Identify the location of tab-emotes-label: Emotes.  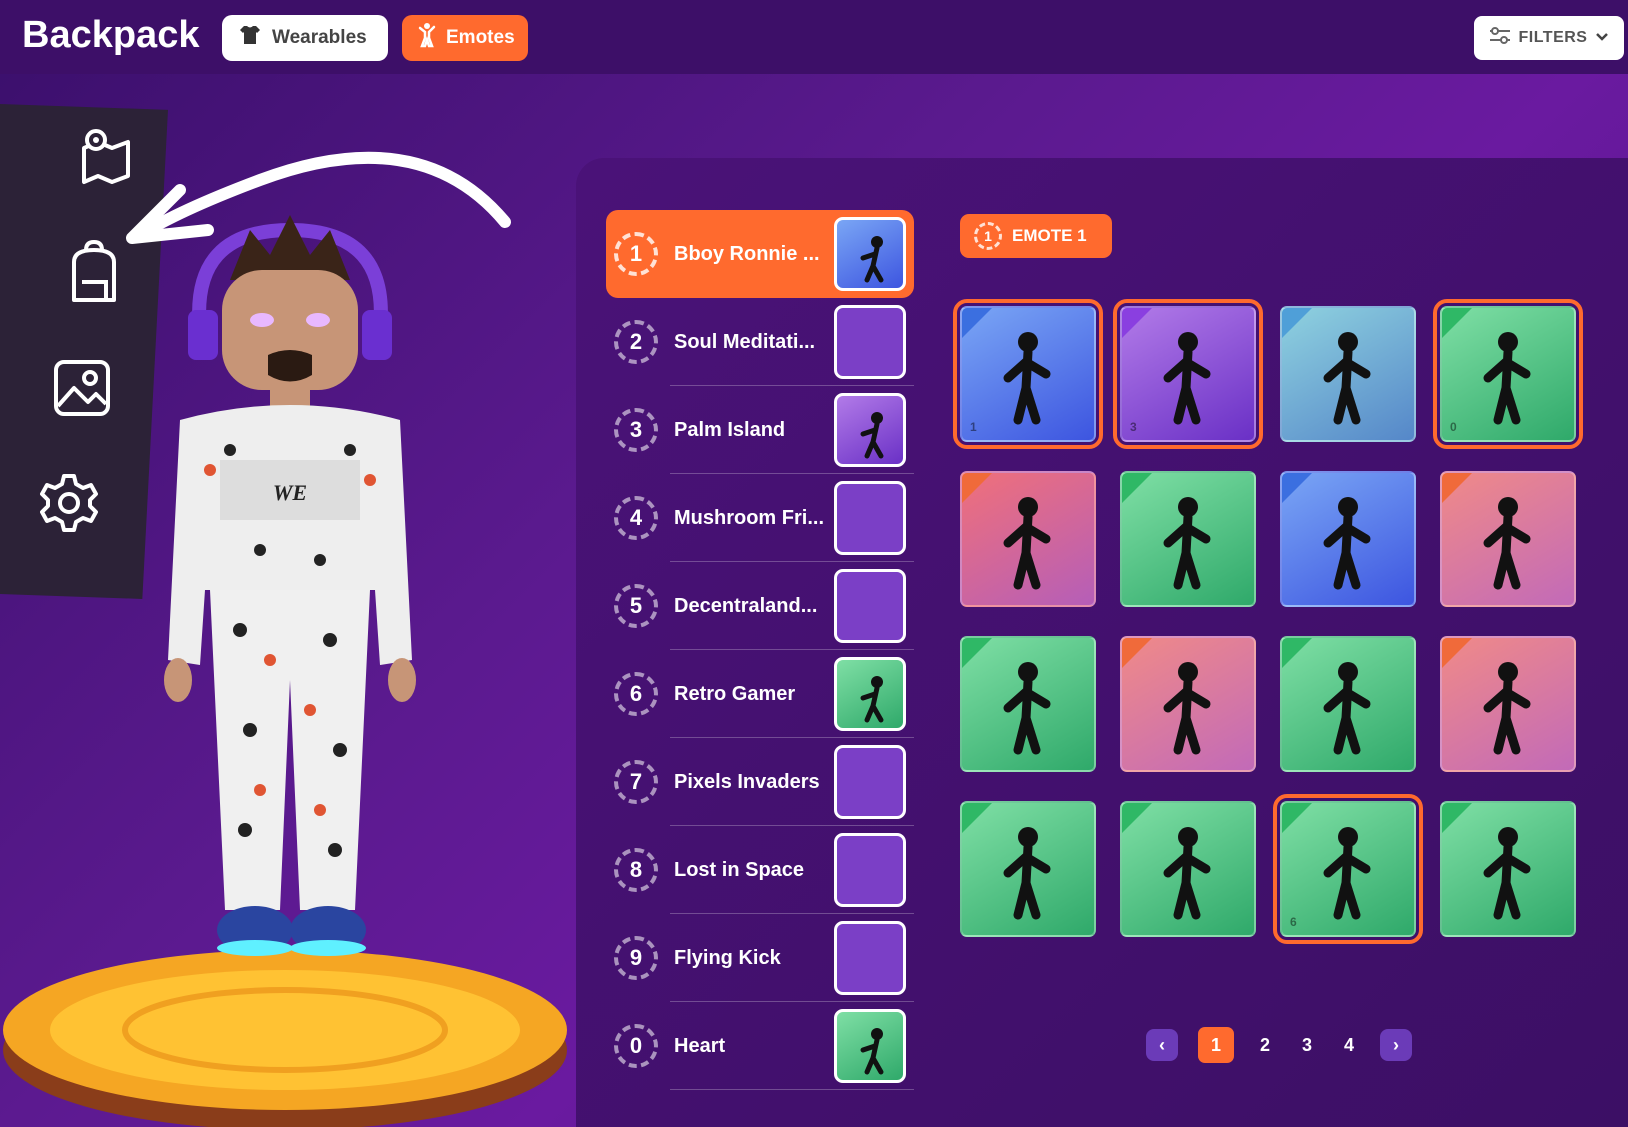
(480, 37).